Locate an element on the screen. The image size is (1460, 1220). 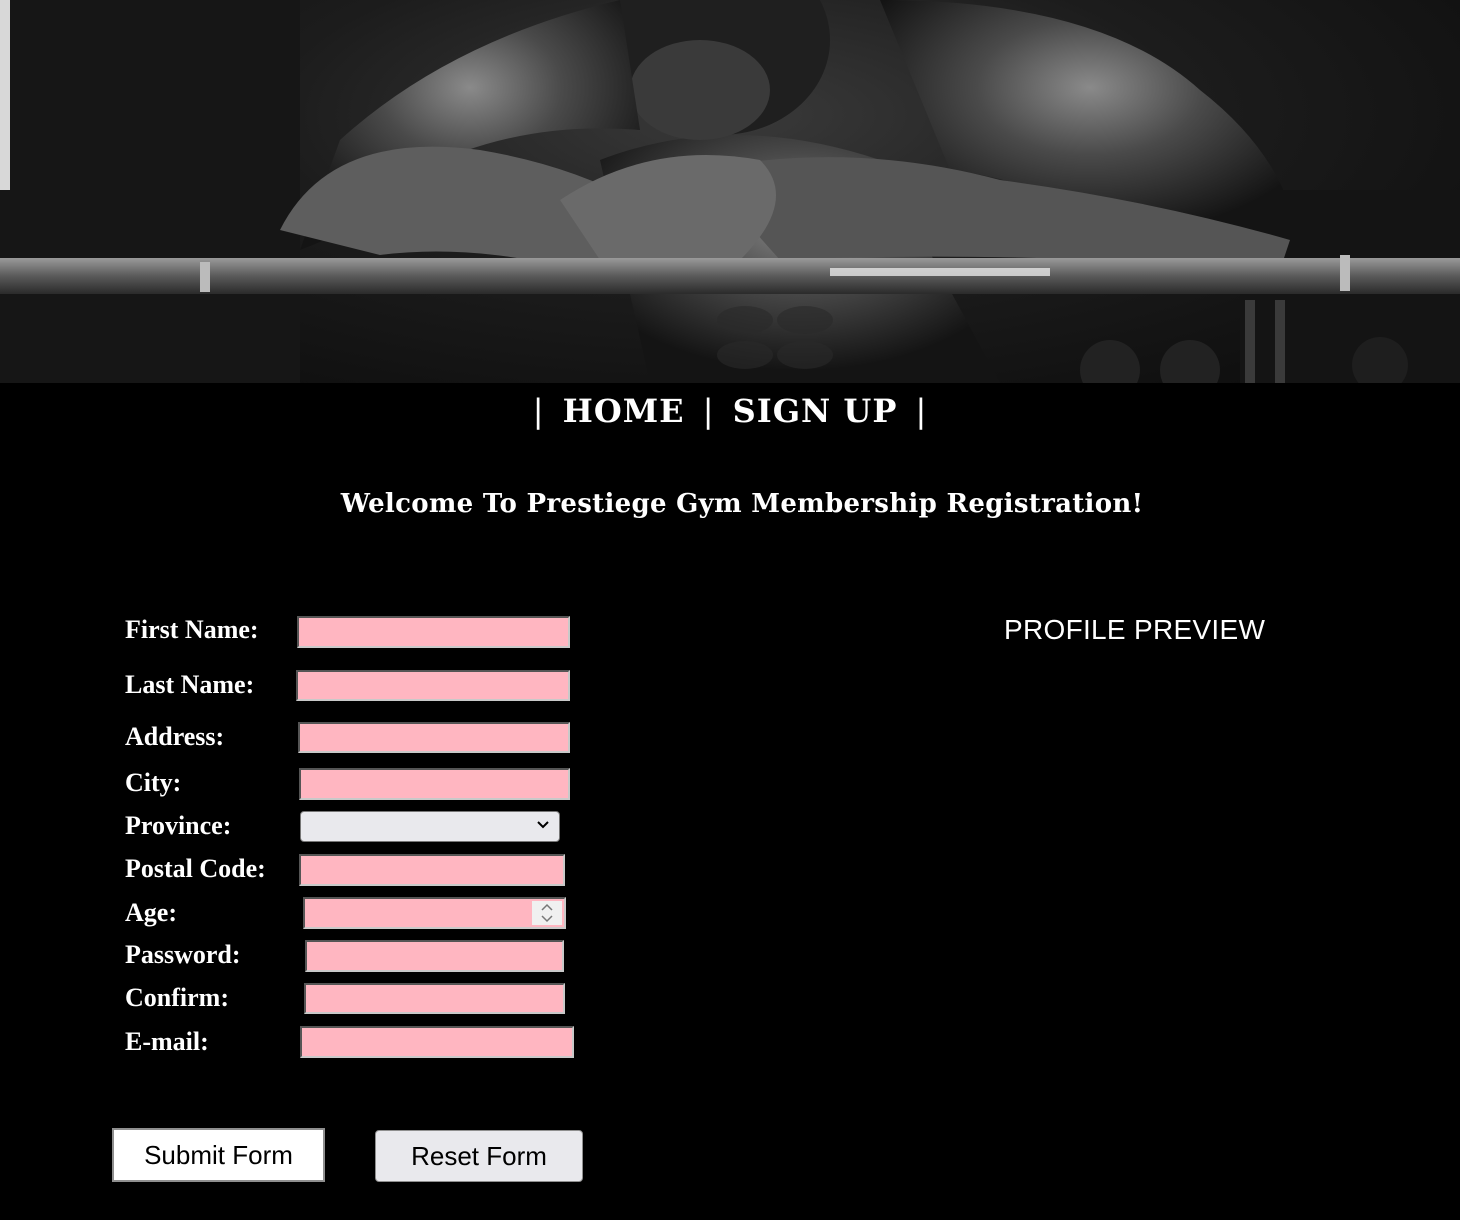
city-field is located at coordinates (434, 784).